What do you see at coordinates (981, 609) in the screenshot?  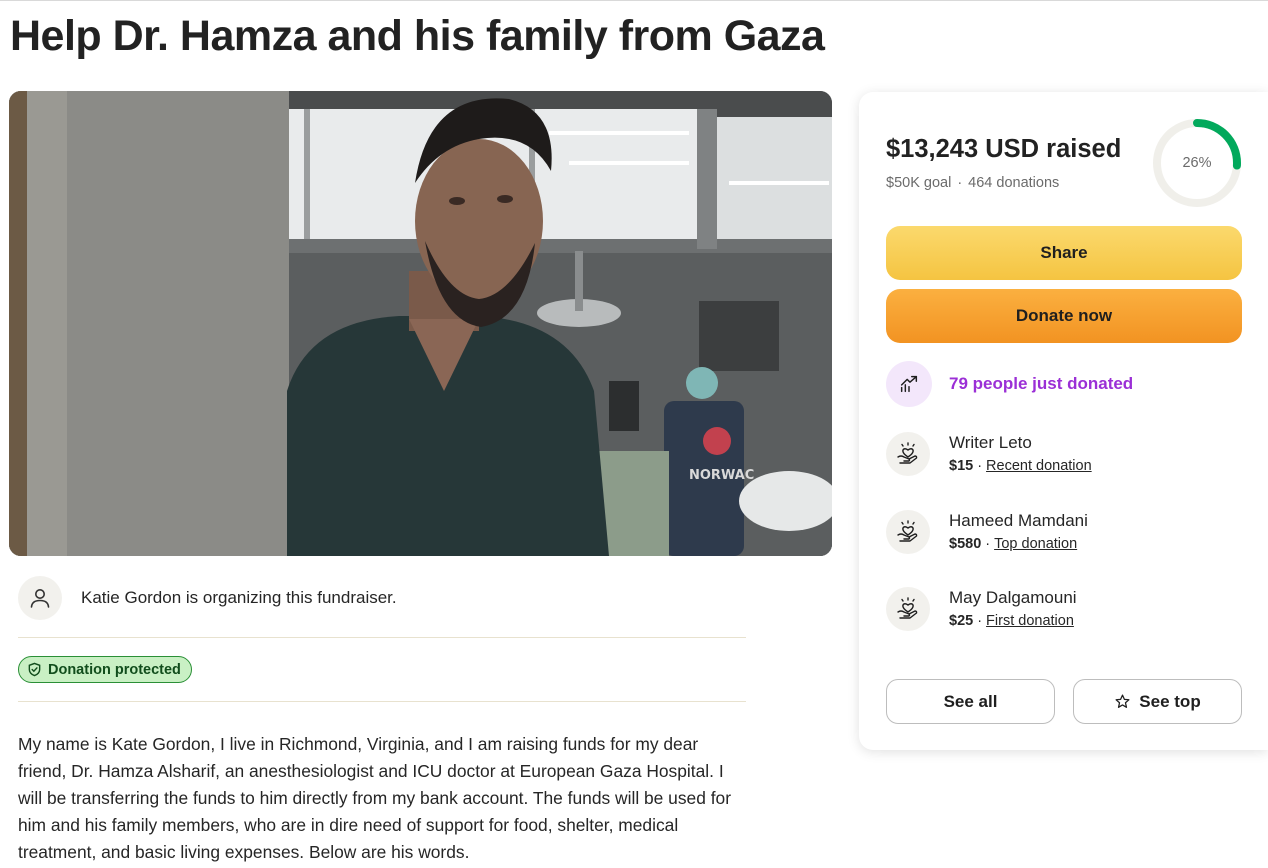 I see `donor-row: May Dalgamouni $25 · First donation` at bounding box center [981, 609].